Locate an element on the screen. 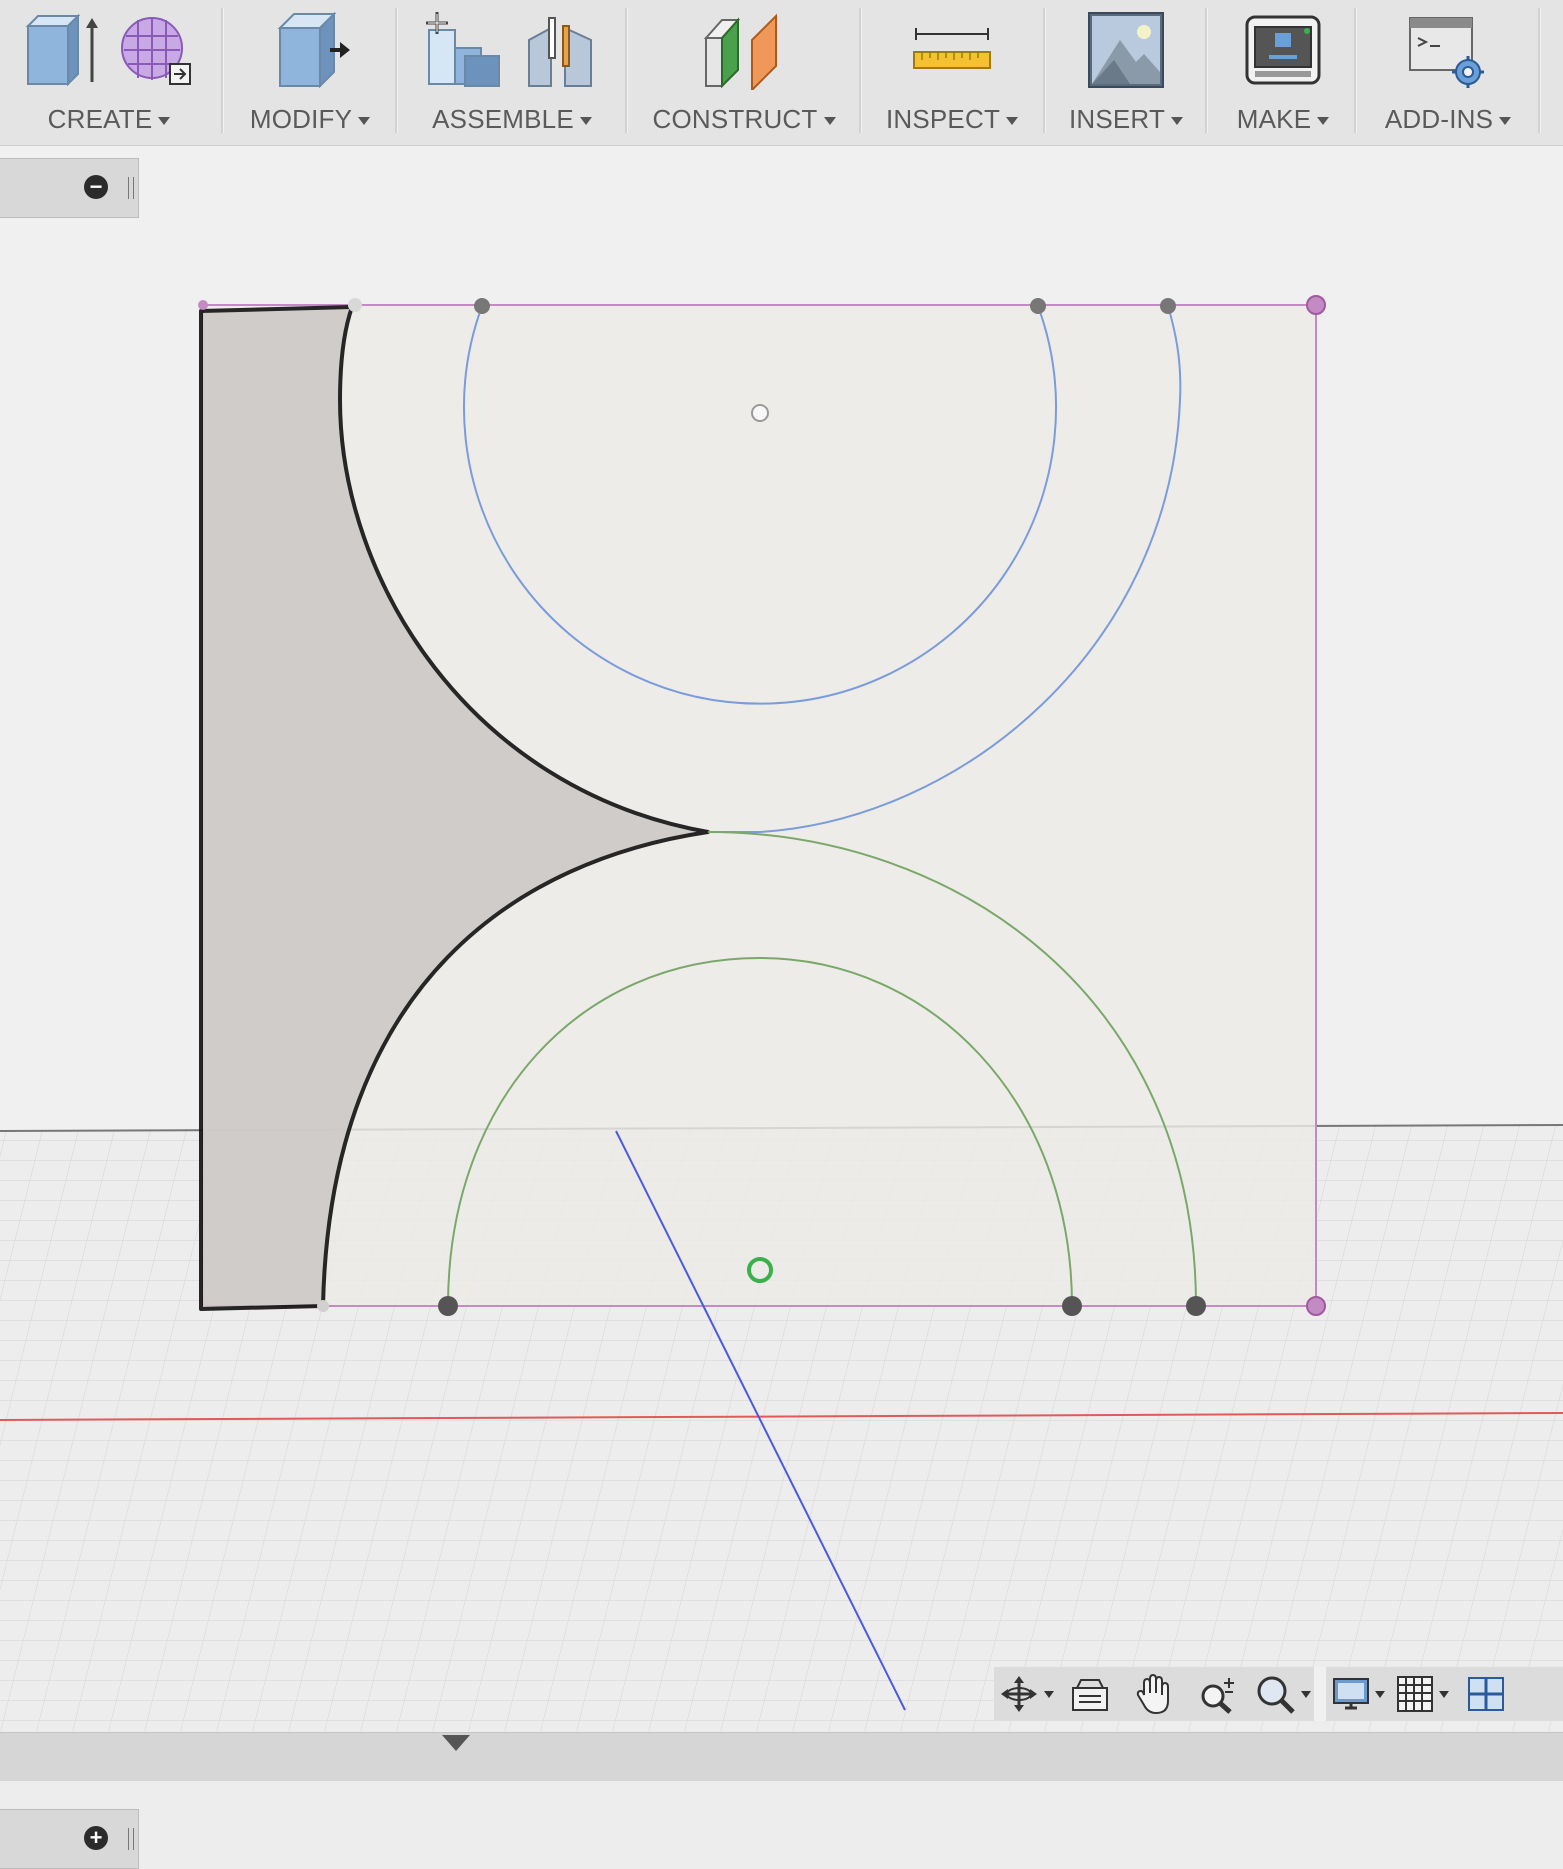 Image resolution: width=1563 pixels, height=1869 pixels. inspect-menu: INSPECT is located at coordinates (952, 119).